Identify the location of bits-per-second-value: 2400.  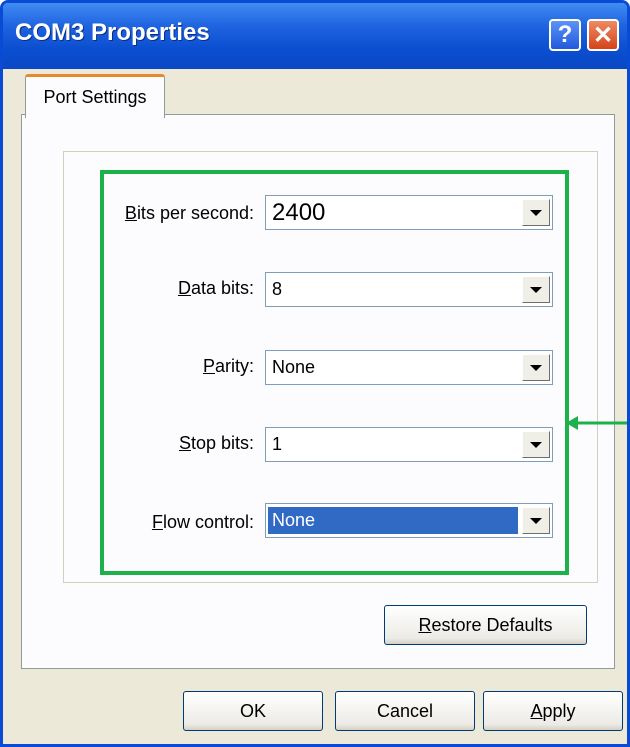
(299, 212).